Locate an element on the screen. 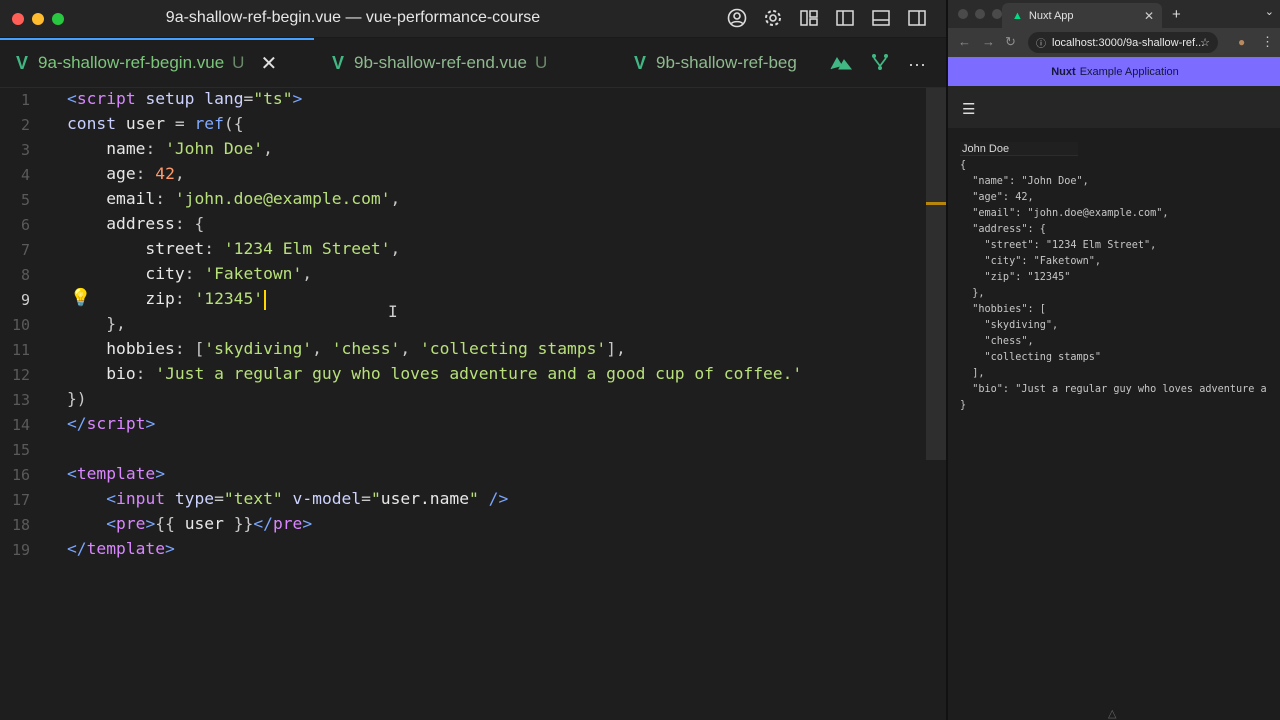 The height and width of the screenshot is (720, 1280). browser-tab-title: Nuxt App is located at coordinates (1051, 15).